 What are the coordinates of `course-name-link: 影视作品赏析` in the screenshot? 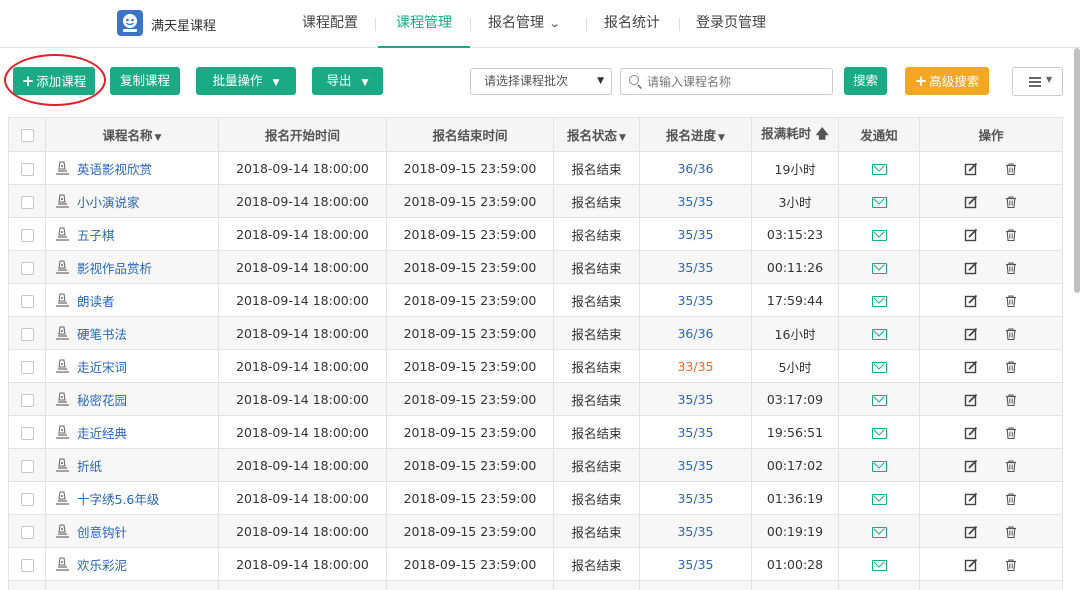 It's located at (114, 268).